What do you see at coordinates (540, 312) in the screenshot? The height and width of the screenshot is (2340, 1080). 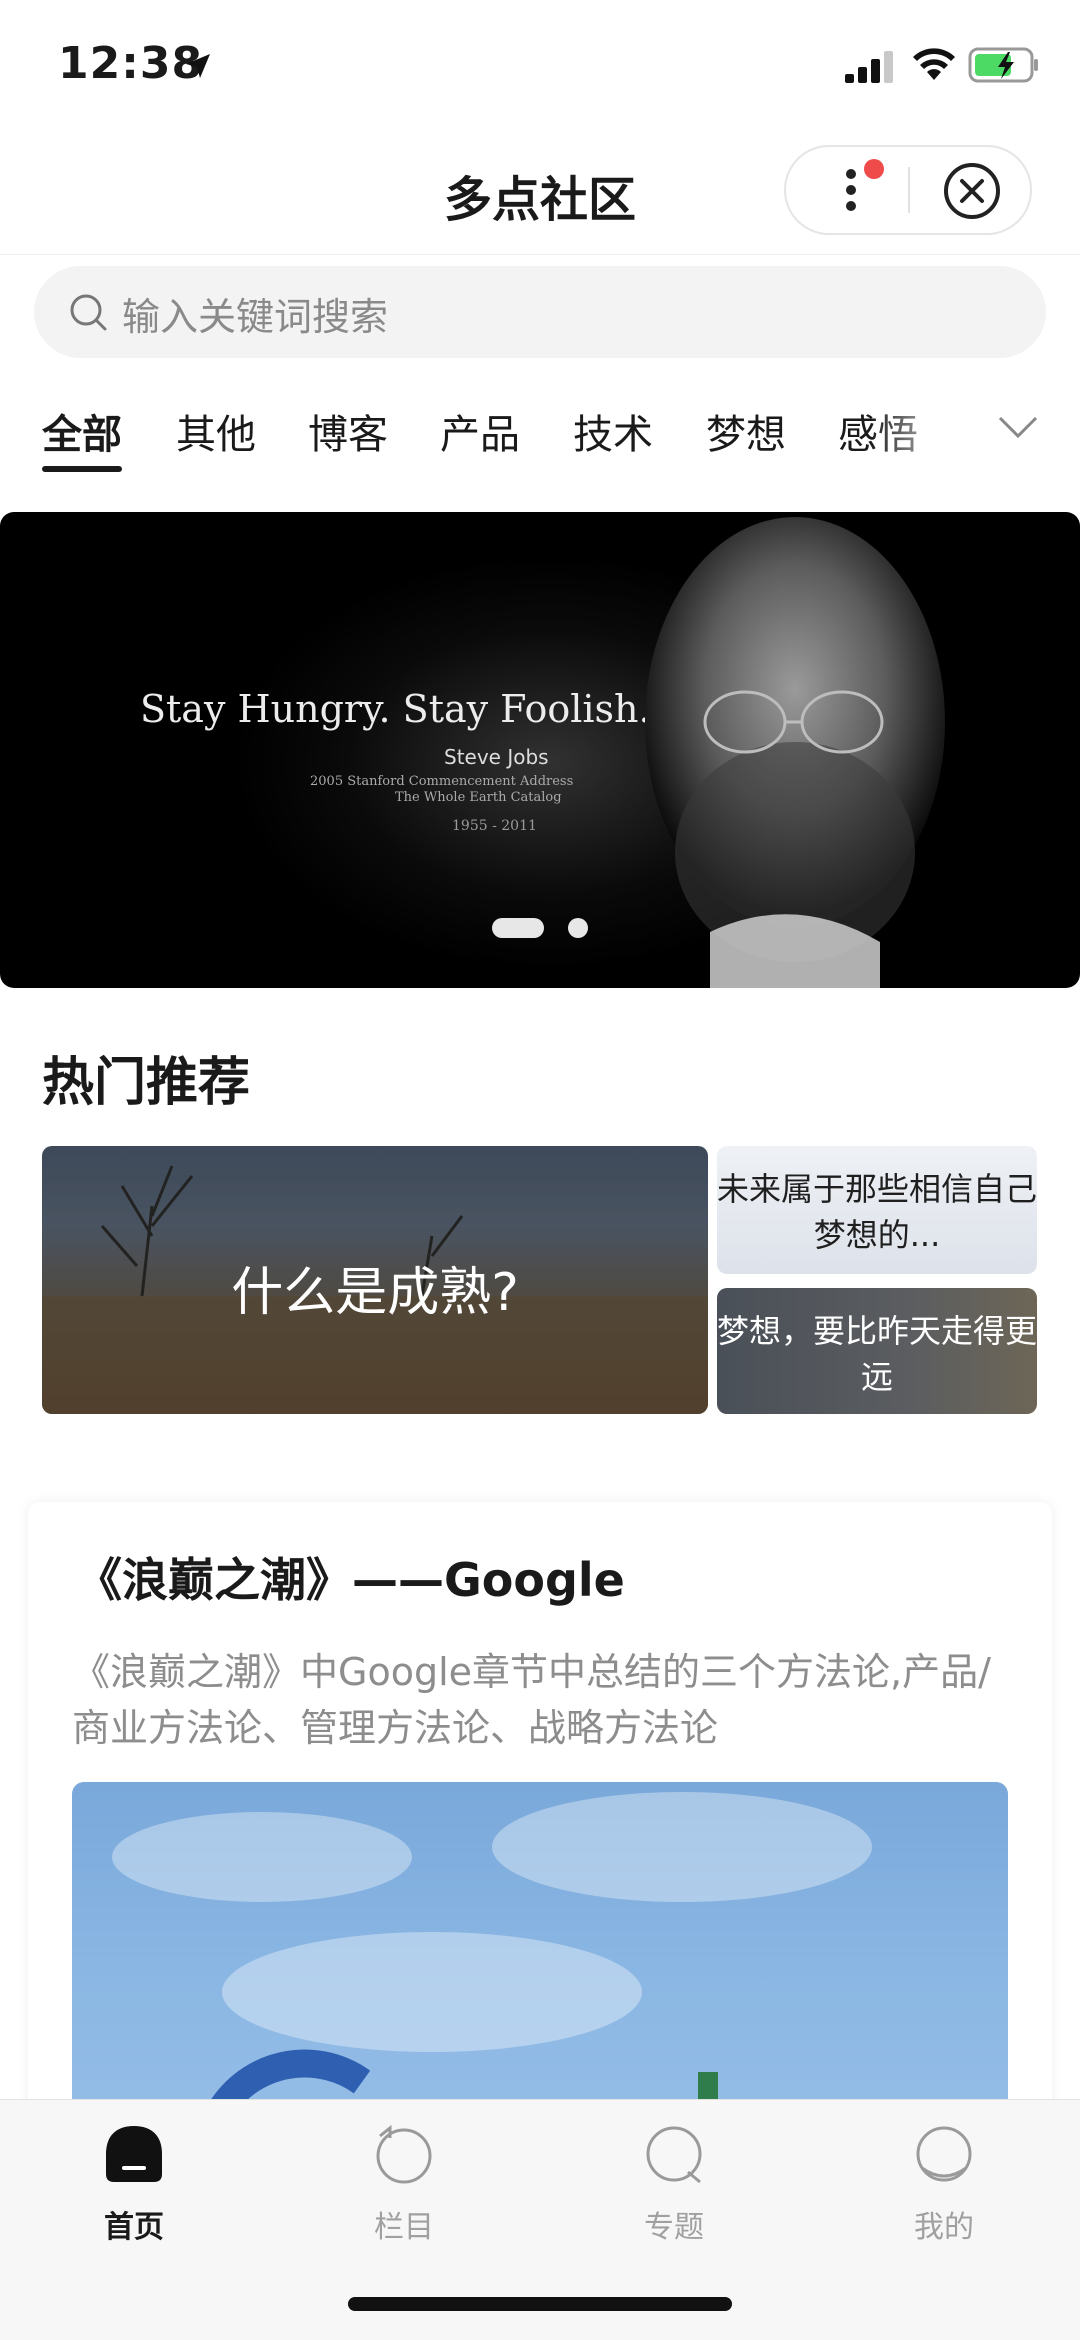 I see `search-input: 输入关键词搜索` at bounding box center [540, 312].